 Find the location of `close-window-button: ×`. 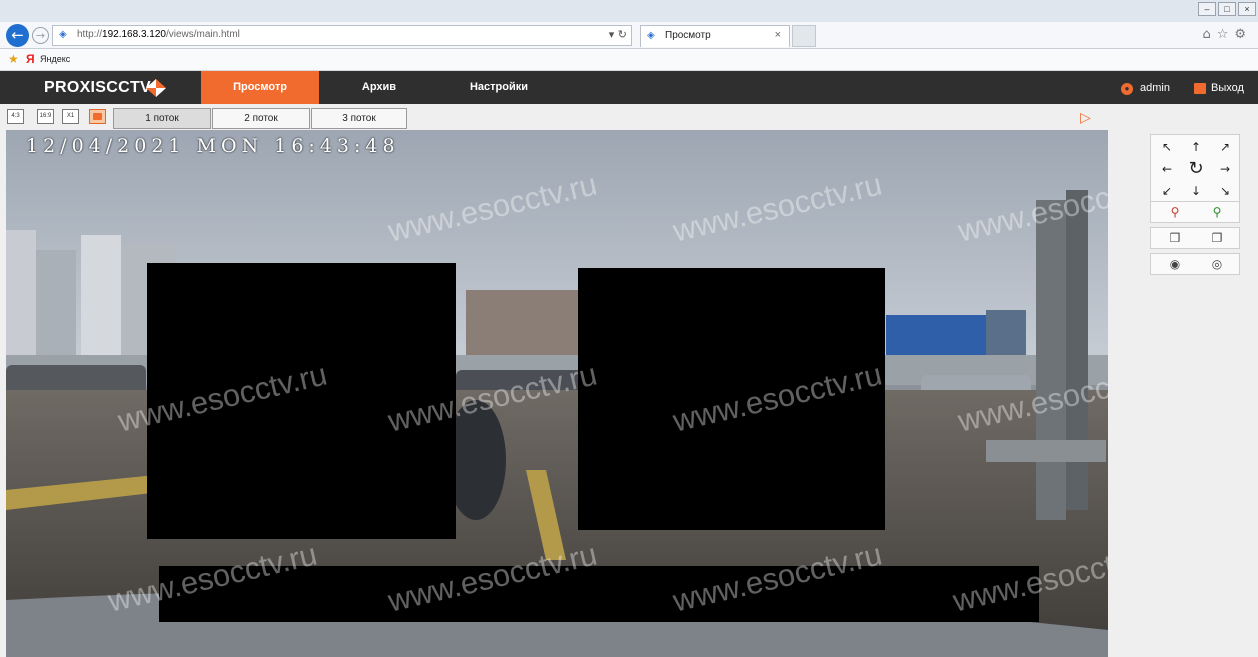

close-window-button: × is located at coordinates (1247, 9).